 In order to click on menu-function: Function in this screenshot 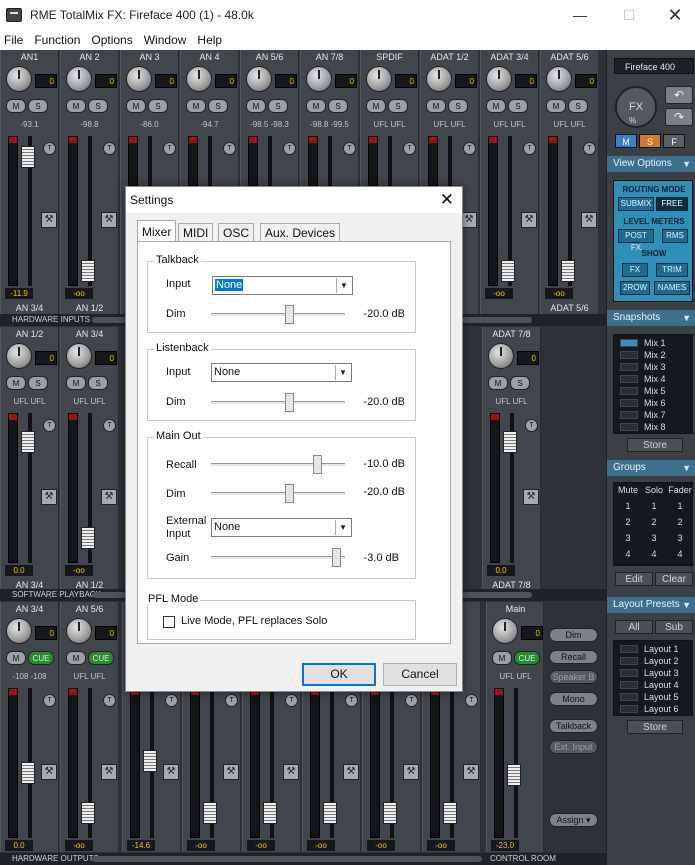, I will do `click(58, 40)`.